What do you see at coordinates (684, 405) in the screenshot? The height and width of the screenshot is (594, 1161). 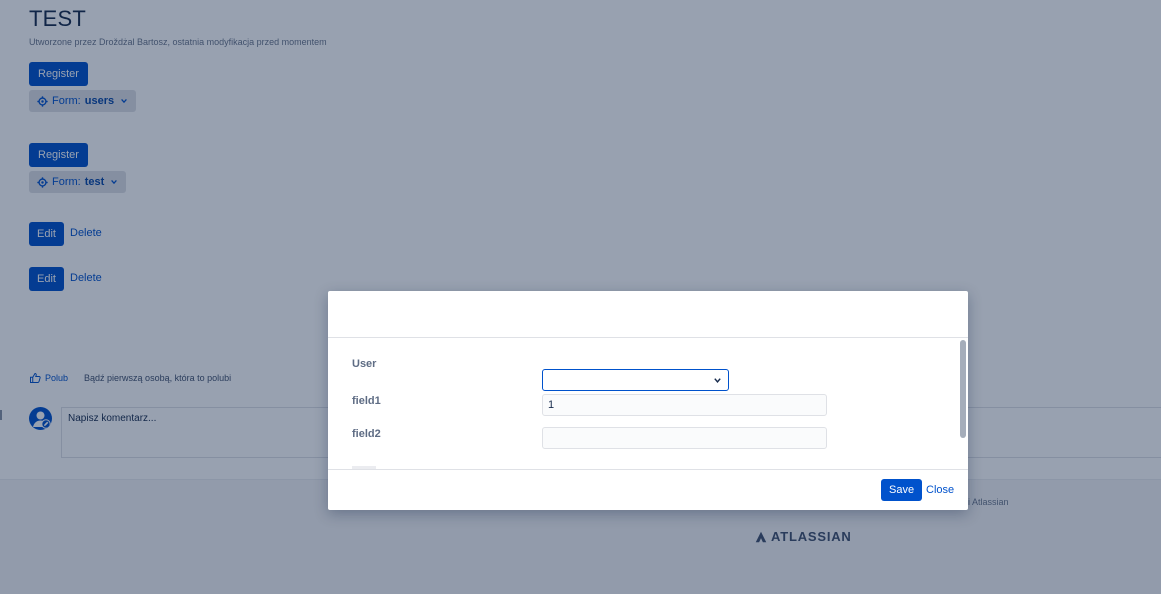 I see `field1-input` at bounding box center [684, 405].